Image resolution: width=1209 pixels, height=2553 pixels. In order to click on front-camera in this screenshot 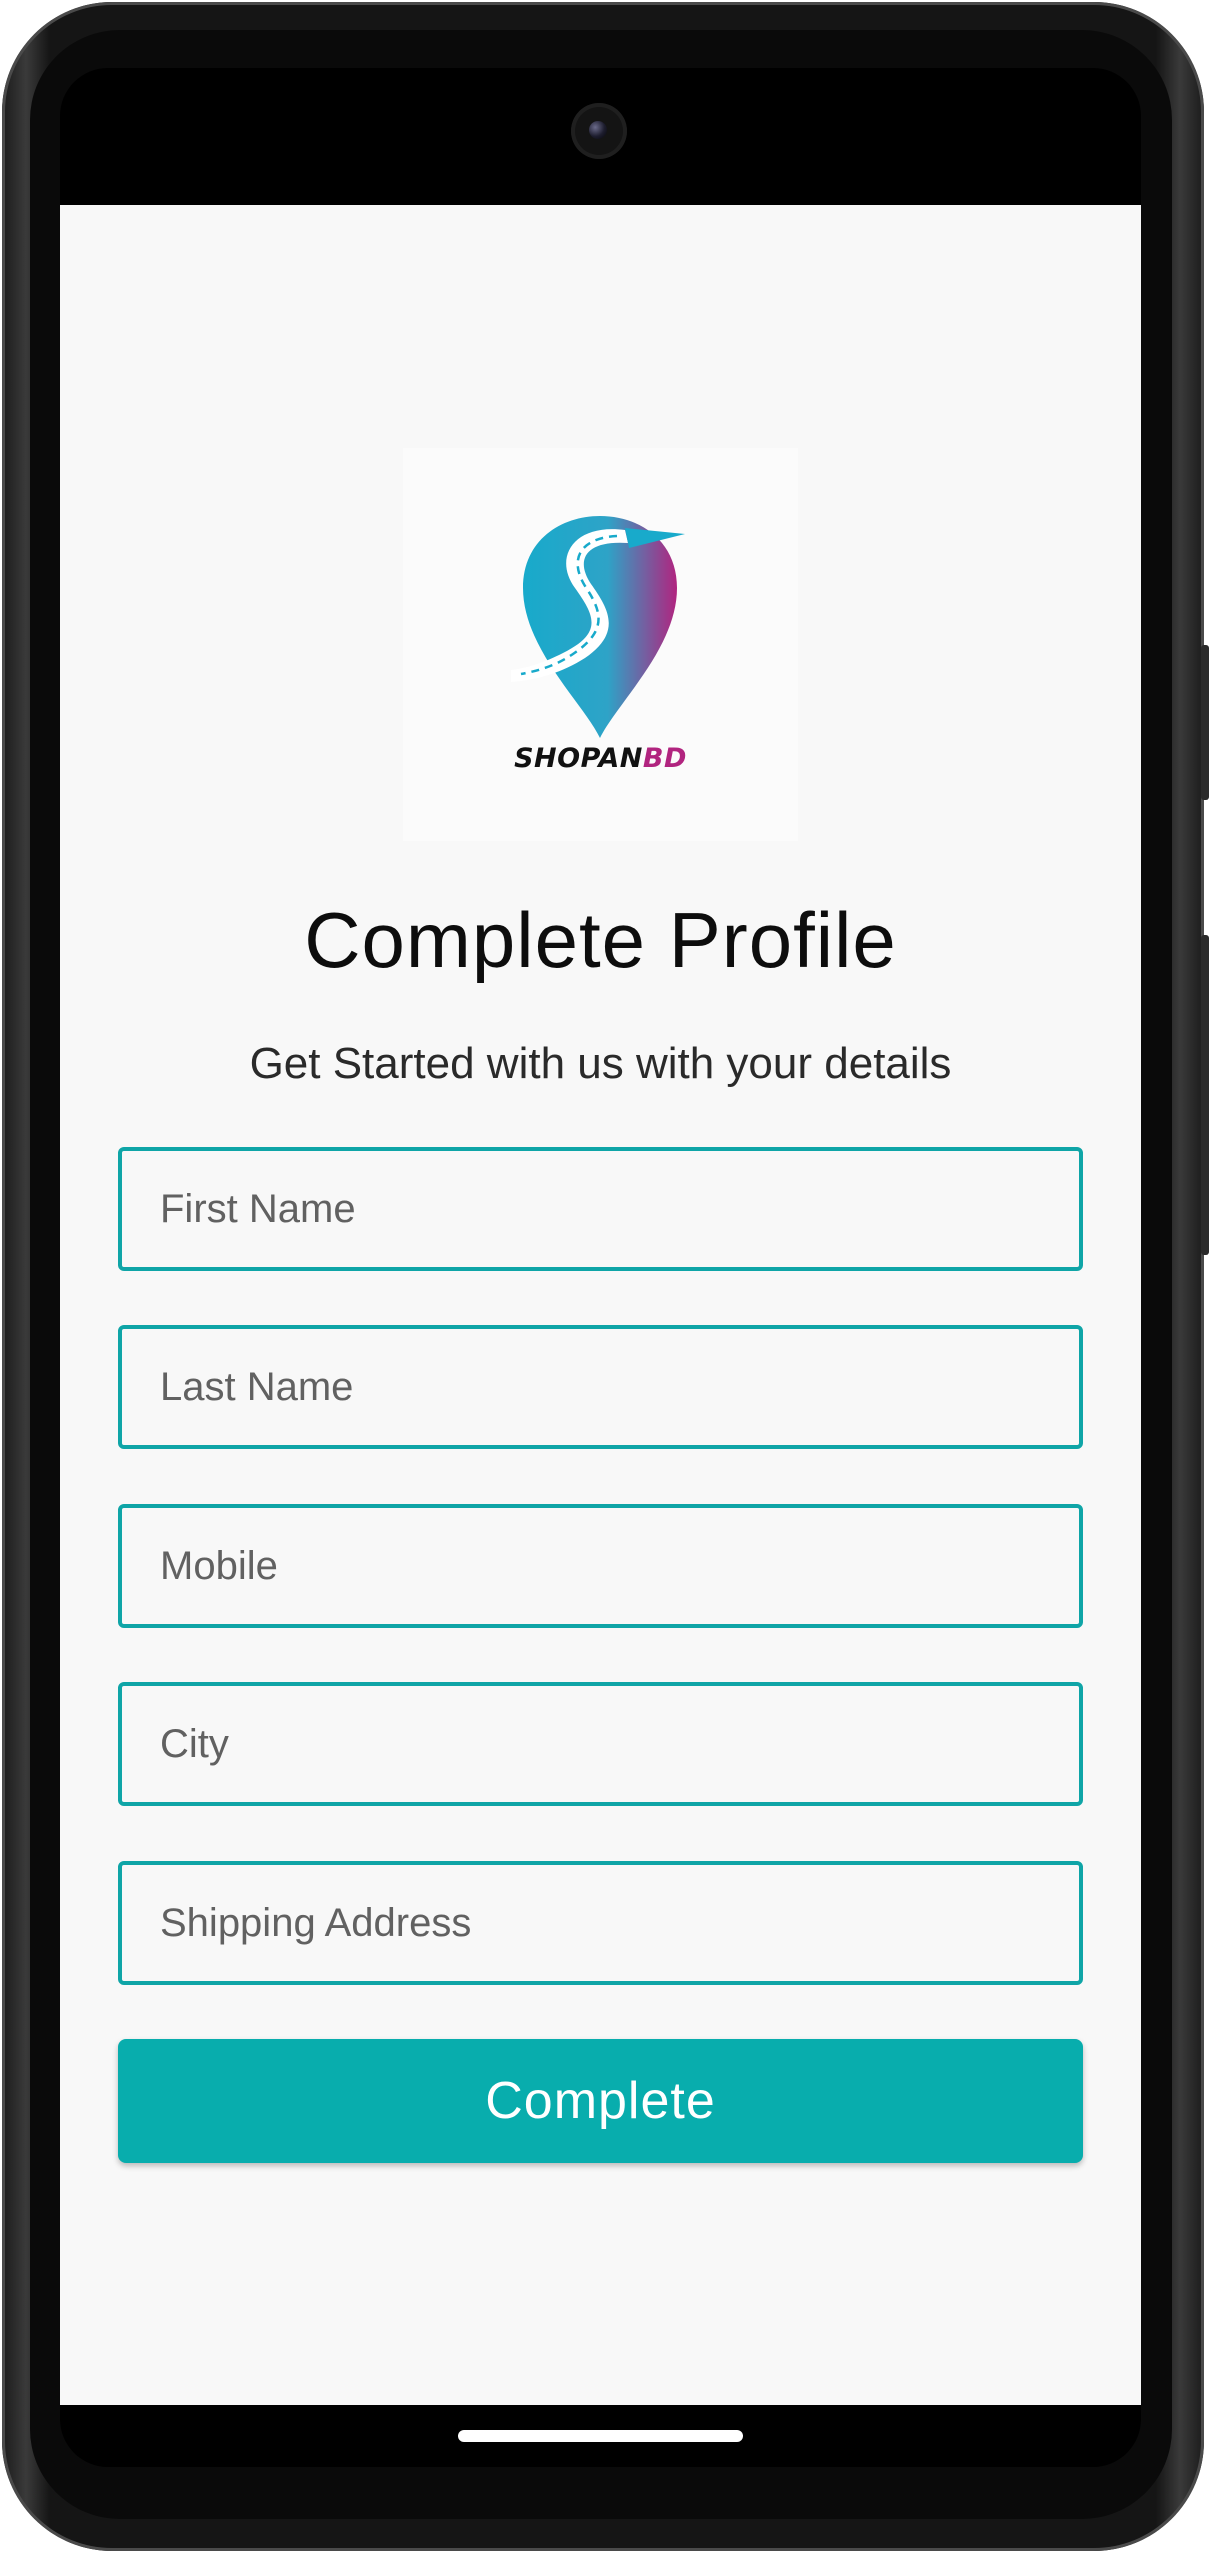, I will do `click(599, 131)`.